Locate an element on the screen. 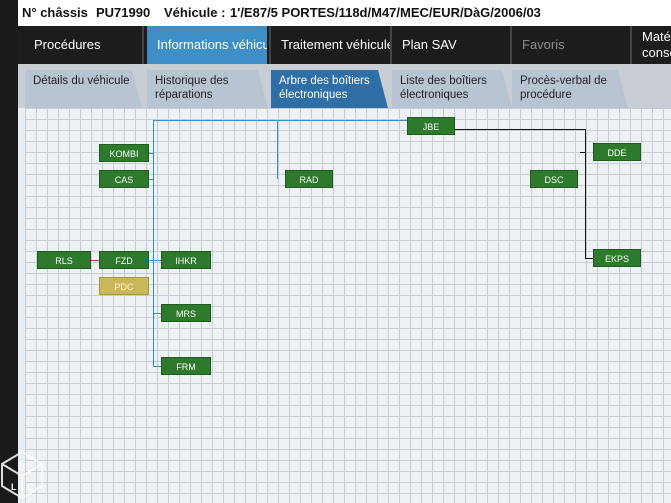  nav-service-plan: Plan SAV is located at coordinates (451, 45).